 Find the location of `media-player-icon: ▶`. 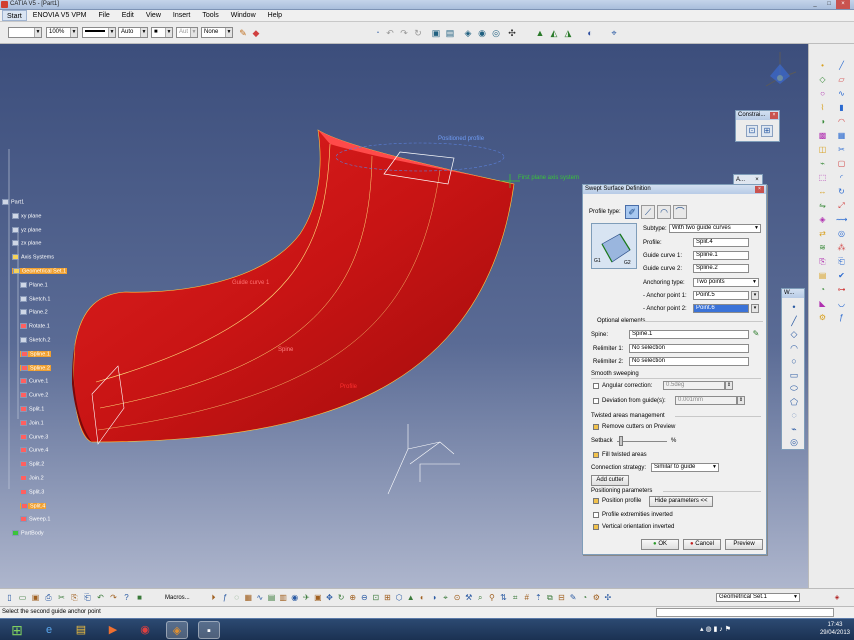

media-player-icon: ▶ is located at coordinates (113, 630).